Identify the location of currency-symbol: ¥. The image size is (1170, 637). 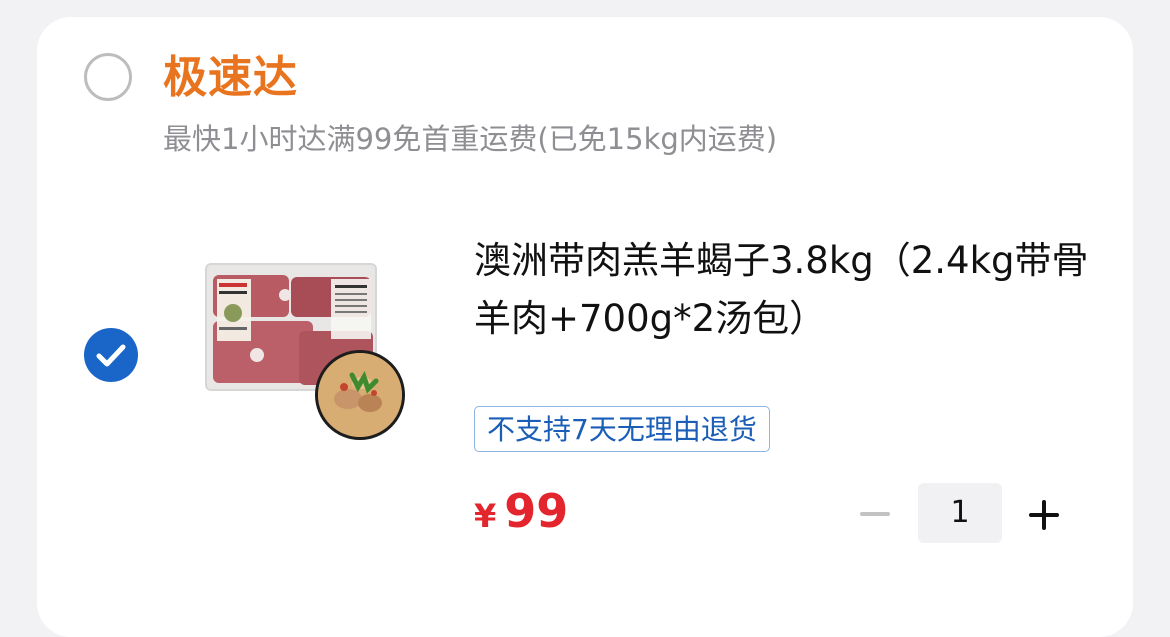
(485, 516).